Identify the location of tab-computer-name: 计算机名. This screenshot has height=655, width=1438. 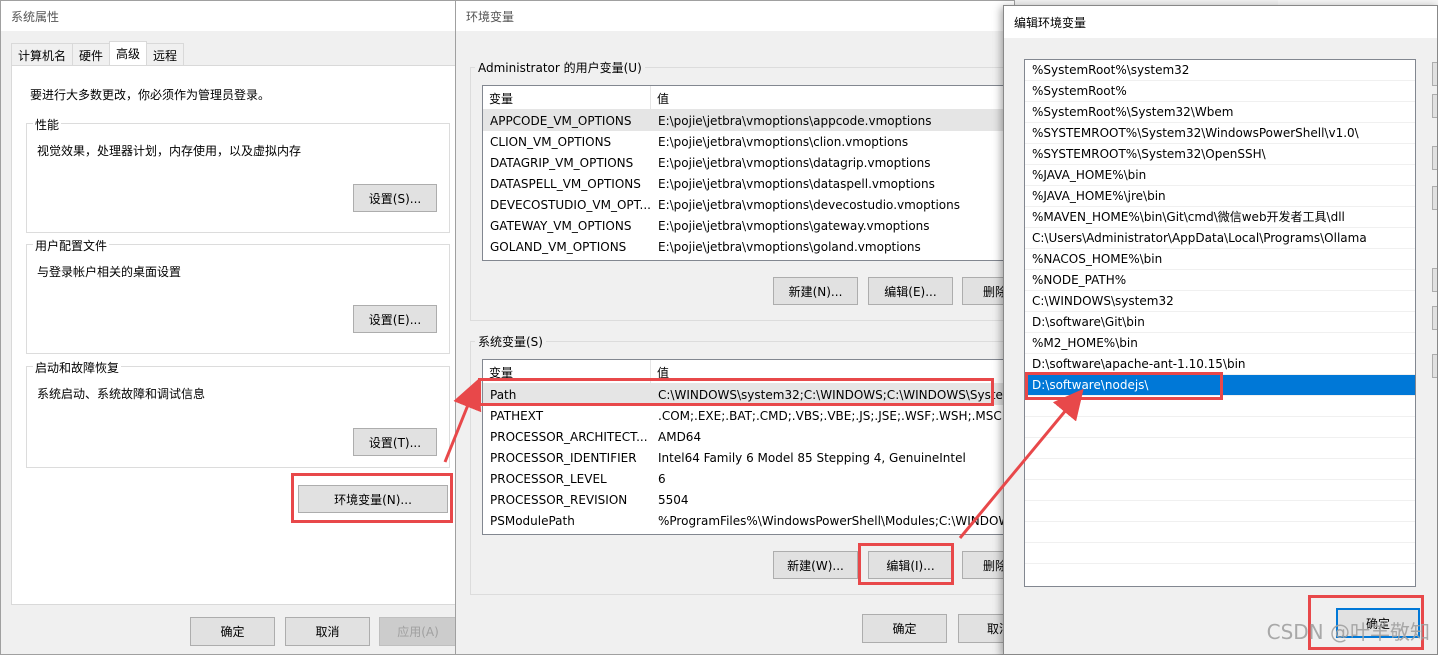
(42, 54).